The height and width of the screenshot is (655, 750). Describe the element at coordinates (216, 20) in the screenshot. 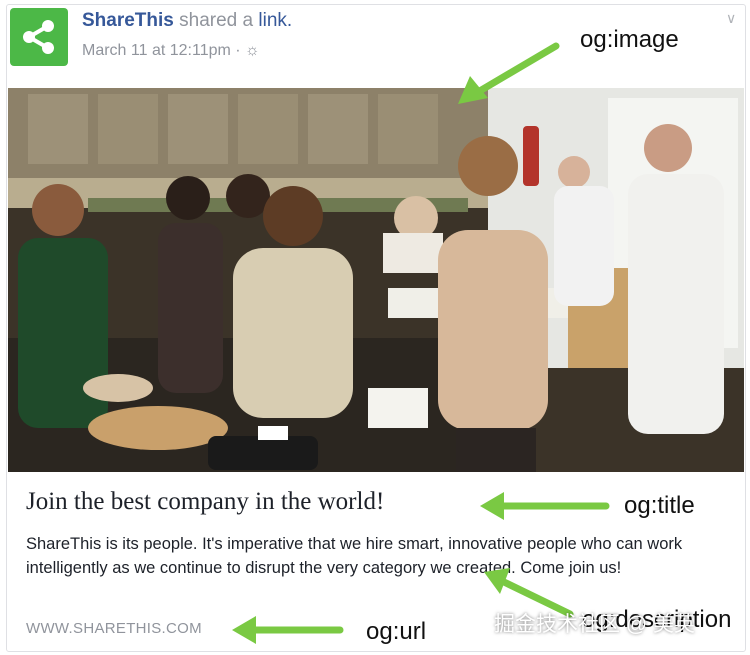

I see `action-text: shared a` at that location.